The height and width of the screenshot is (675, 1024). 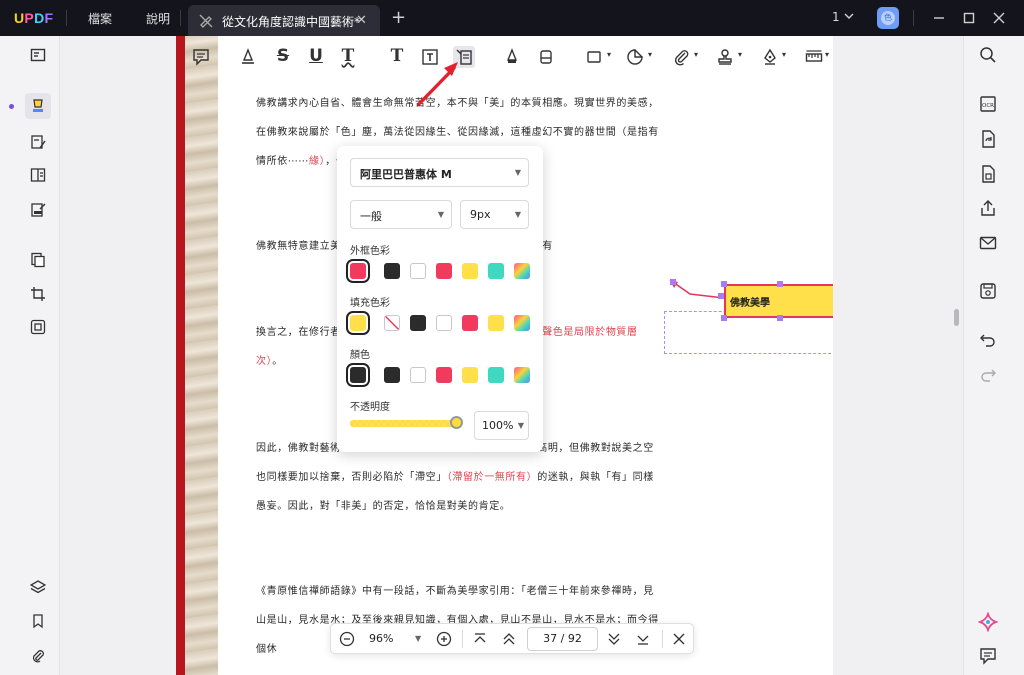 I want to click on fill-sign-button, so click(x=38, y=210).